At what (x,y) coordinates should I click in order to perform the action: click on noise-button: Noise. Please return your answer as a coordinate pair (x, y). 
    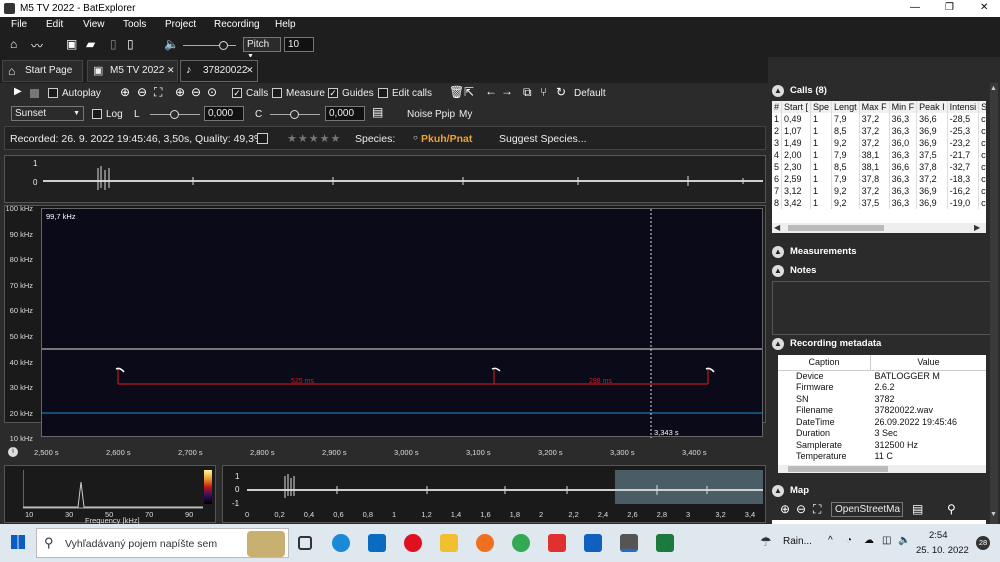
    Looking at the image, I should click on (420, 114).